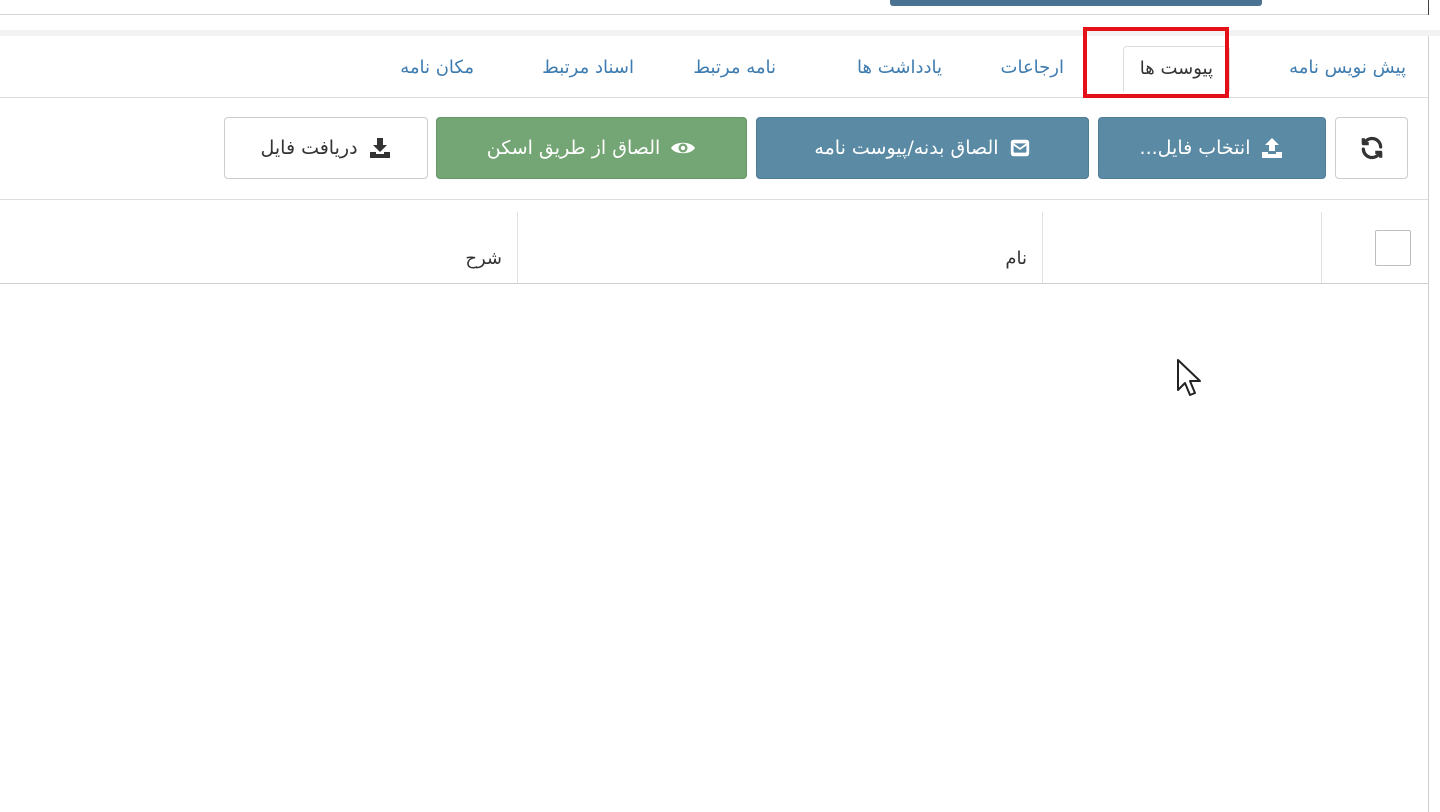 The height and width of the screenshot is (812, 1440). Describe the element at coordinates (714, 14) in the screenshot. I see `top-divider` at that location.